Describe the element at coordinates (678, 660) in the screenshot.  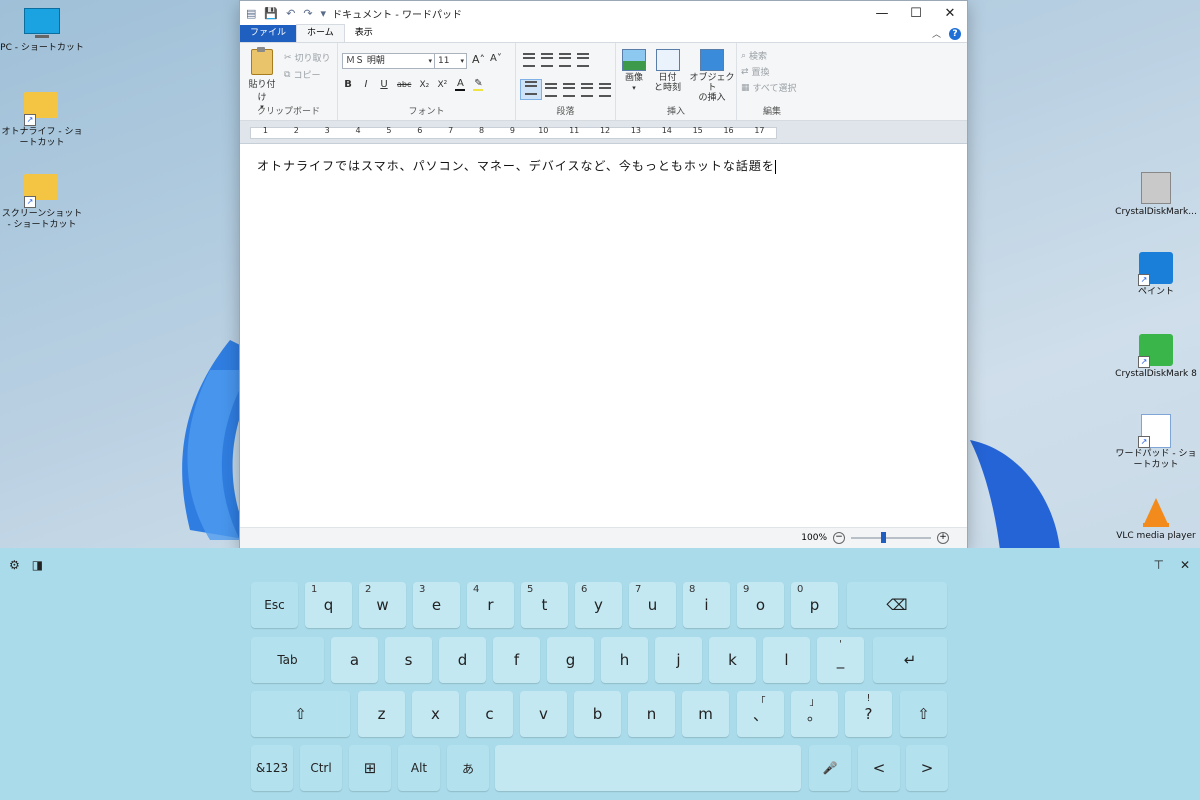
I see `key-j: j` at that location.